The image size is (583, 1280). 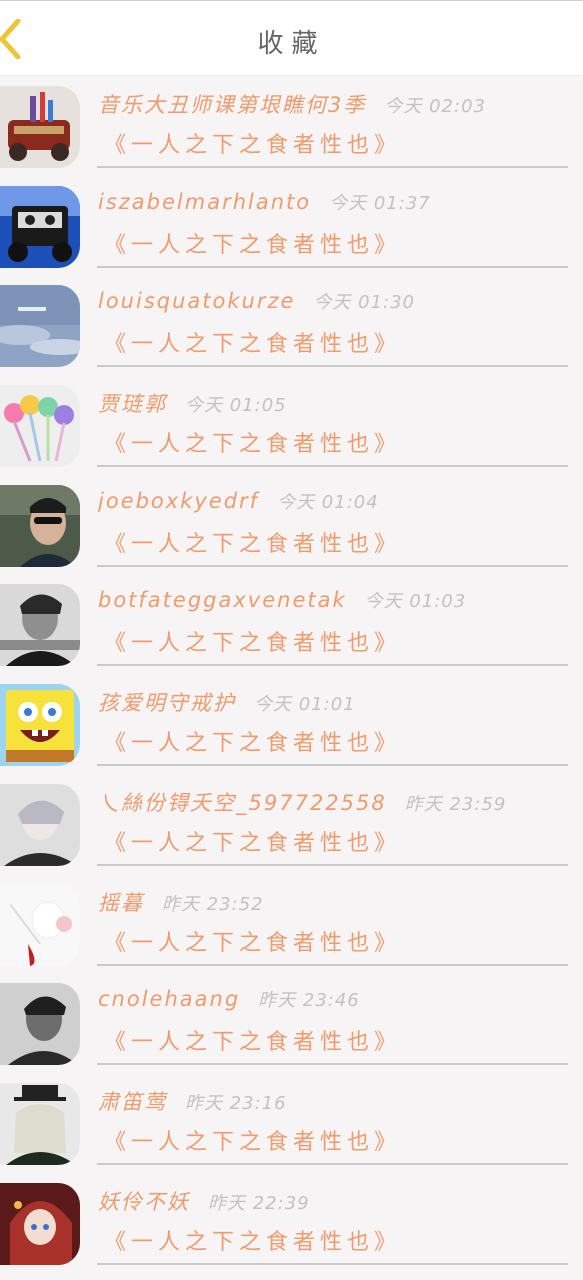 What do you see at coordinates (291, 1224) in the screenshot?
I see `list-item: 妖伶不妖 昨天 22:39 《一人之下之食者性也》` at bounding box center [291, 1224].